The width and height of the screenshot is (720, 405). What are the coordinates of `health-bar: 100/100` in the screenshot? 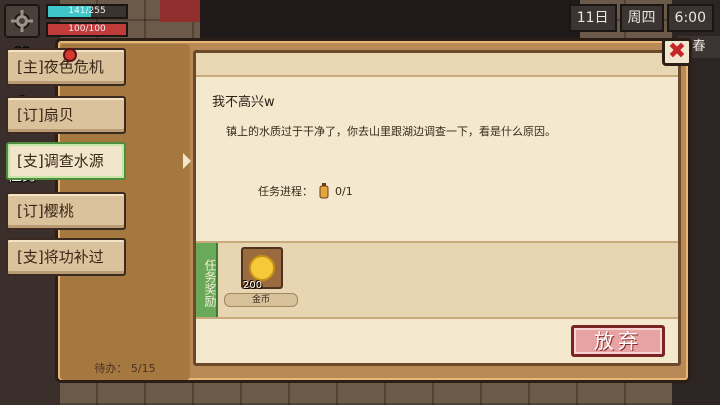 It's located at (87, 29).